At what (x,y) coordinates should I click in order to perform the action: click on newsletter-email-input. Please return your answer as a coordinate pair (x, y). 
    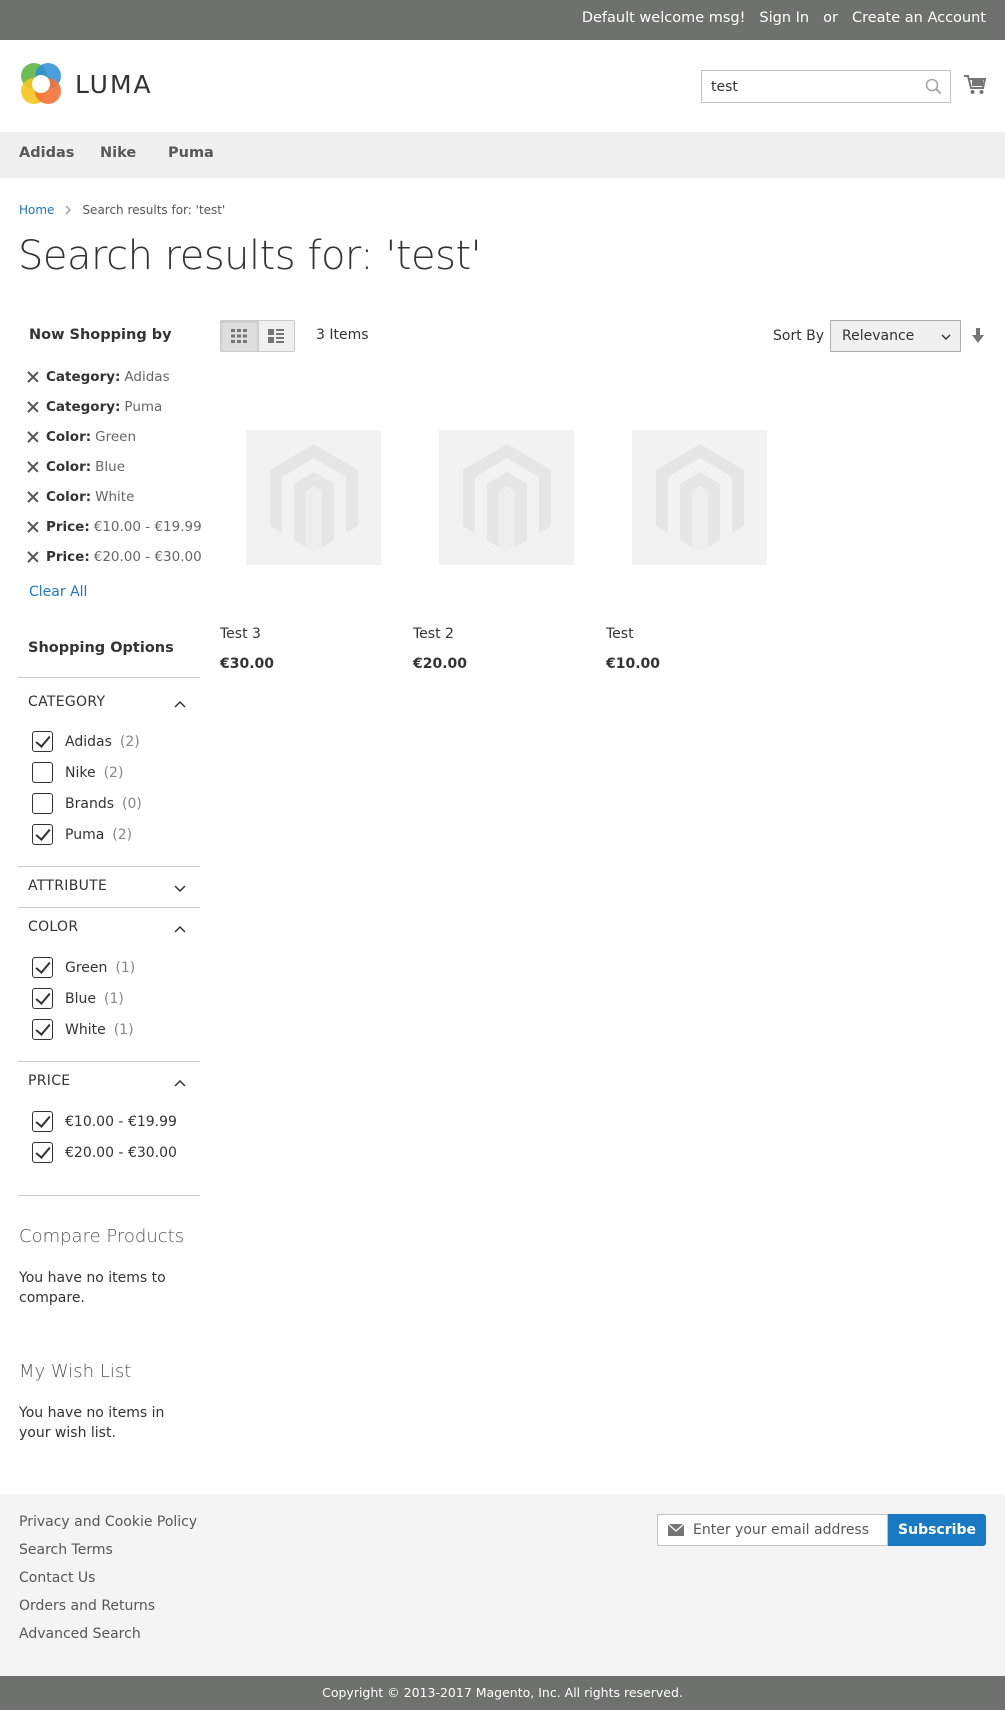
    Looking at the image, I should click on (788, 1530).